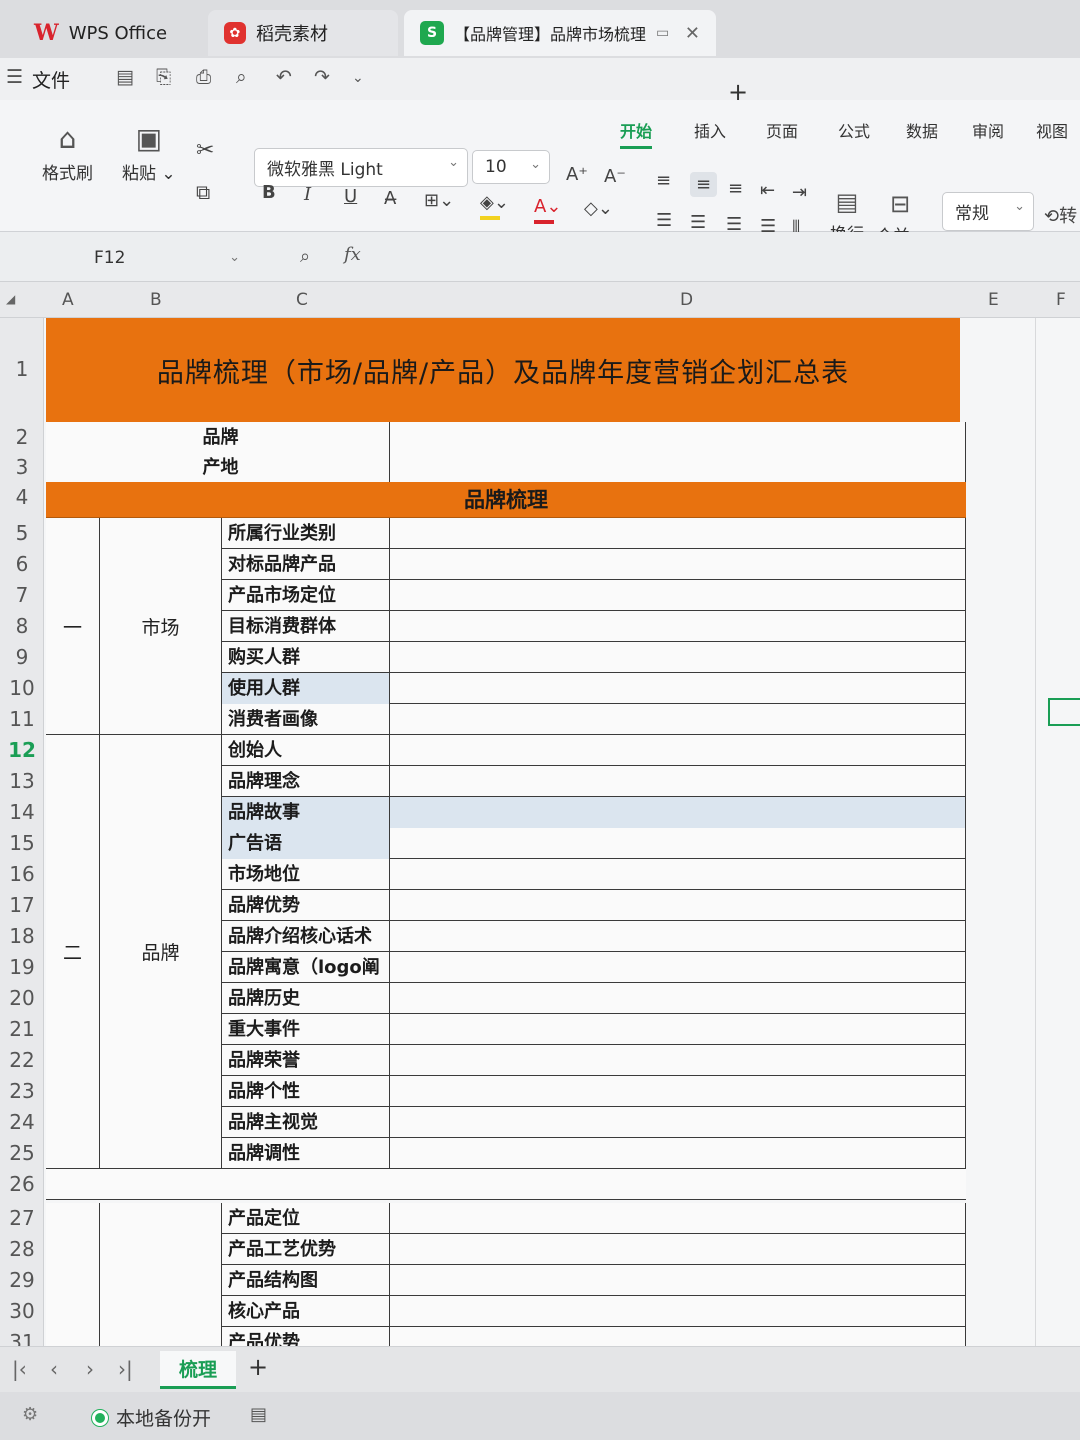 The width and height of the screenshot is (1080, 1440). What do you see at coordinates (350, 196) in the screenshot?
I see `underline-button: U` at bounding box center [350, 196].